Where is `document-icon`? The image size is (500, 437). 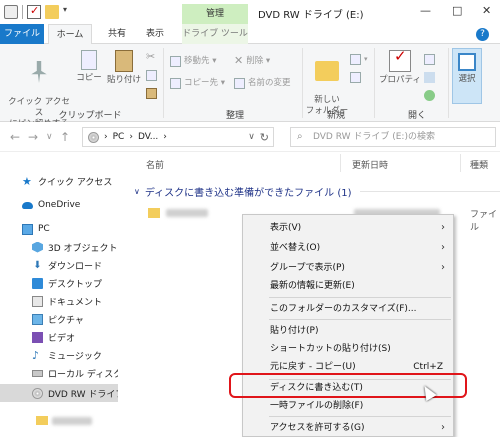
document-icon is located at coordinates (37, 301).